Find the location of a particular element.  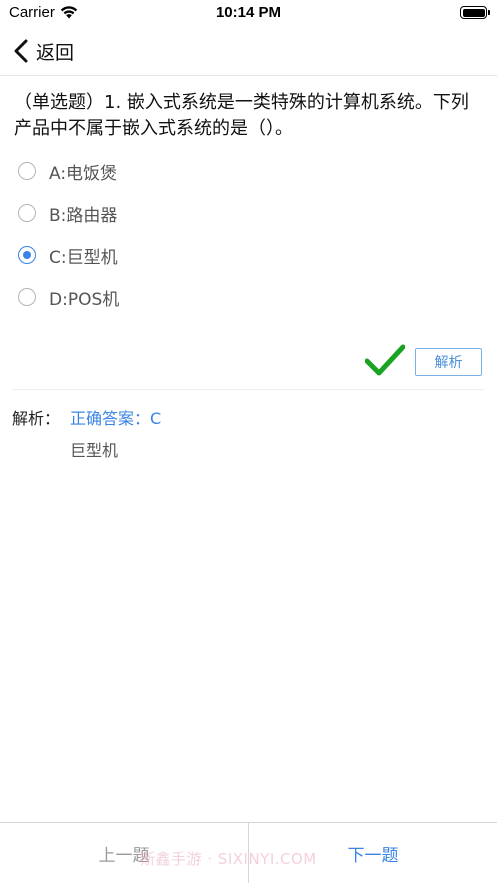

option-b: B:路由器 is located at coordinates (67, 213).